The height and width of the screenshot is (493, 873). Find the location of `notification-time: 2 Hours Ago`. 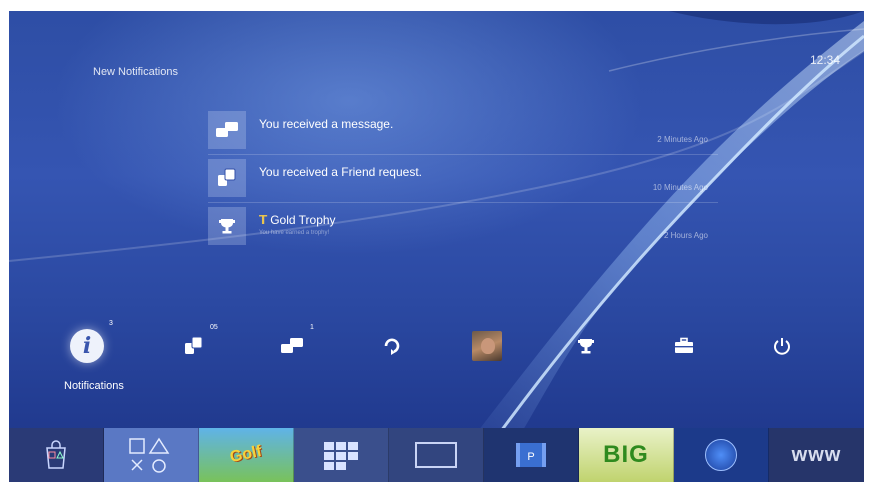

notification-time: 2 Hours Ago is located at coordinates (685, 235).